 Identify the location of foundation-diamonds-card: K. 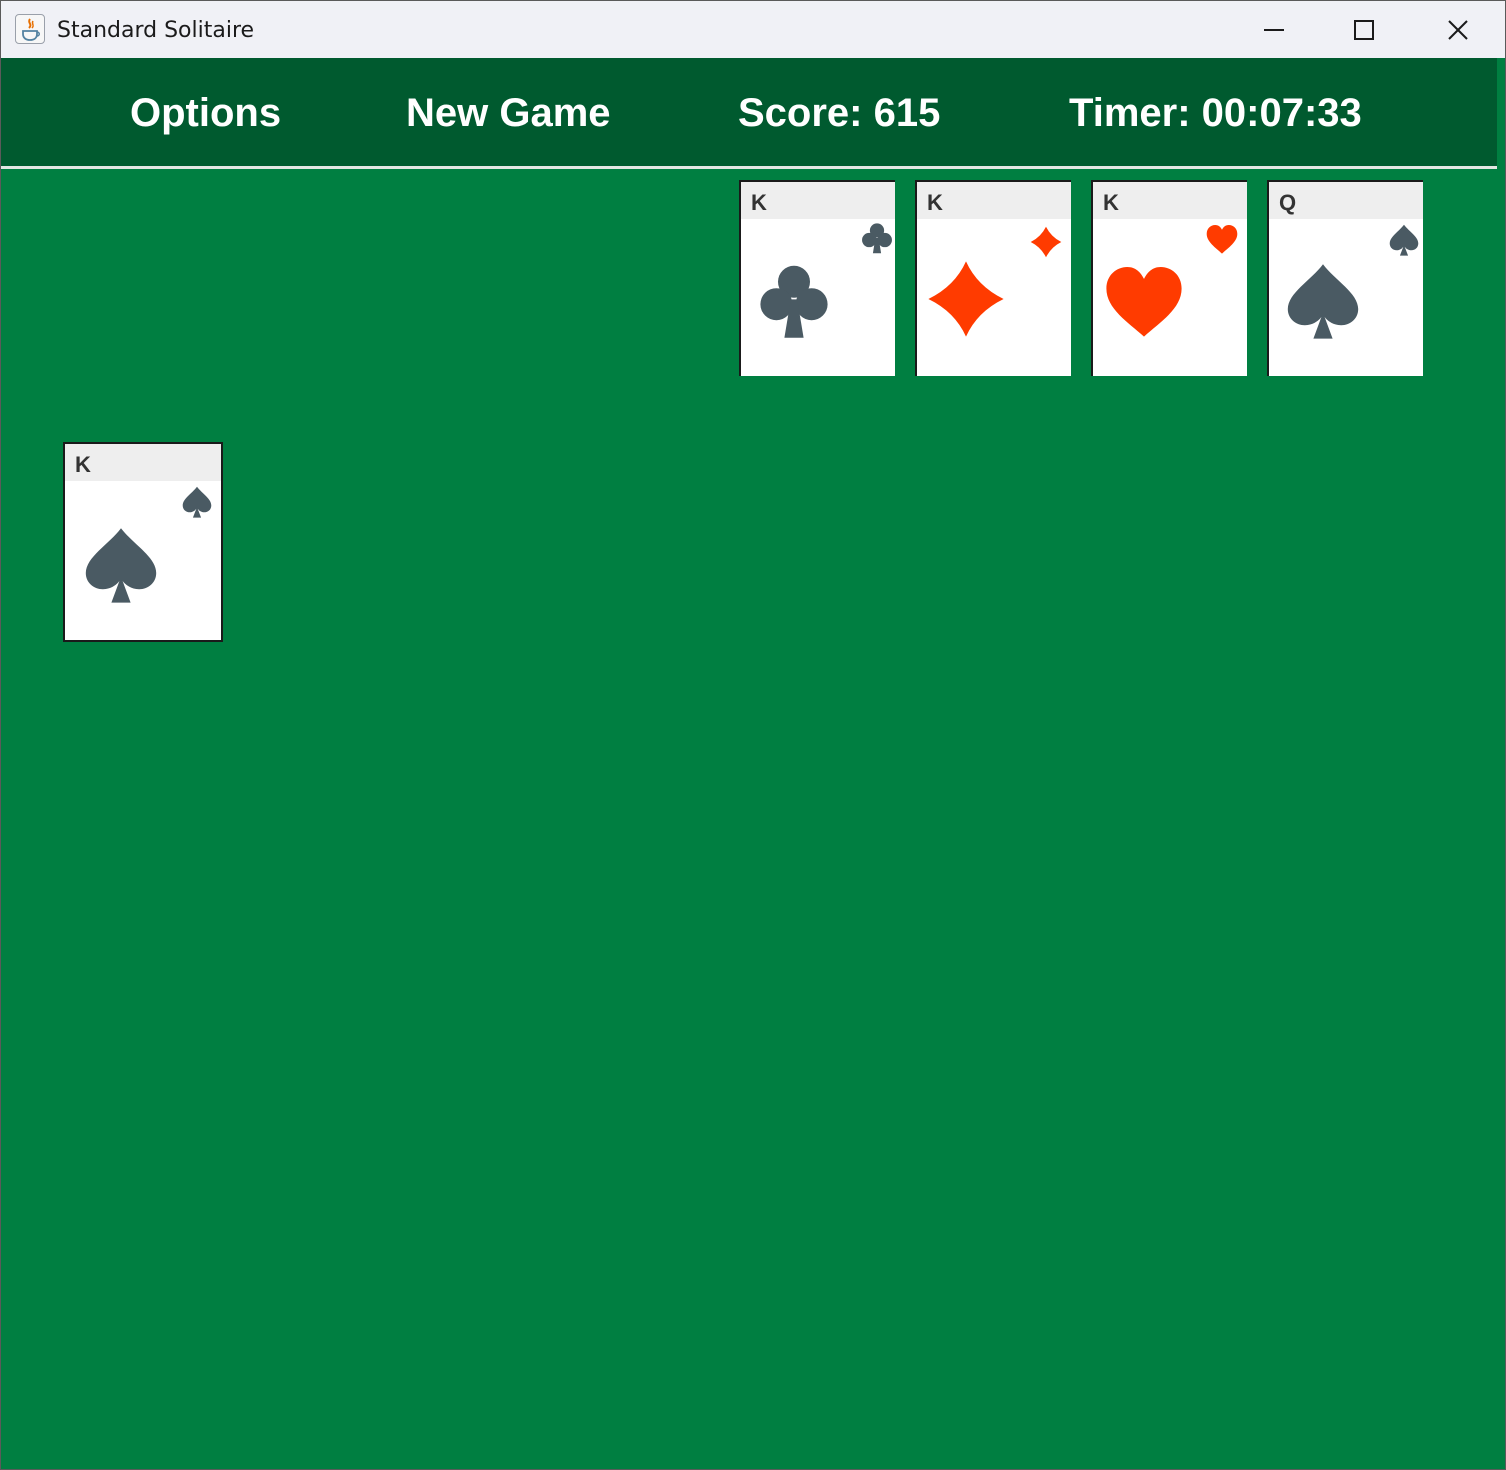
(993, 278).